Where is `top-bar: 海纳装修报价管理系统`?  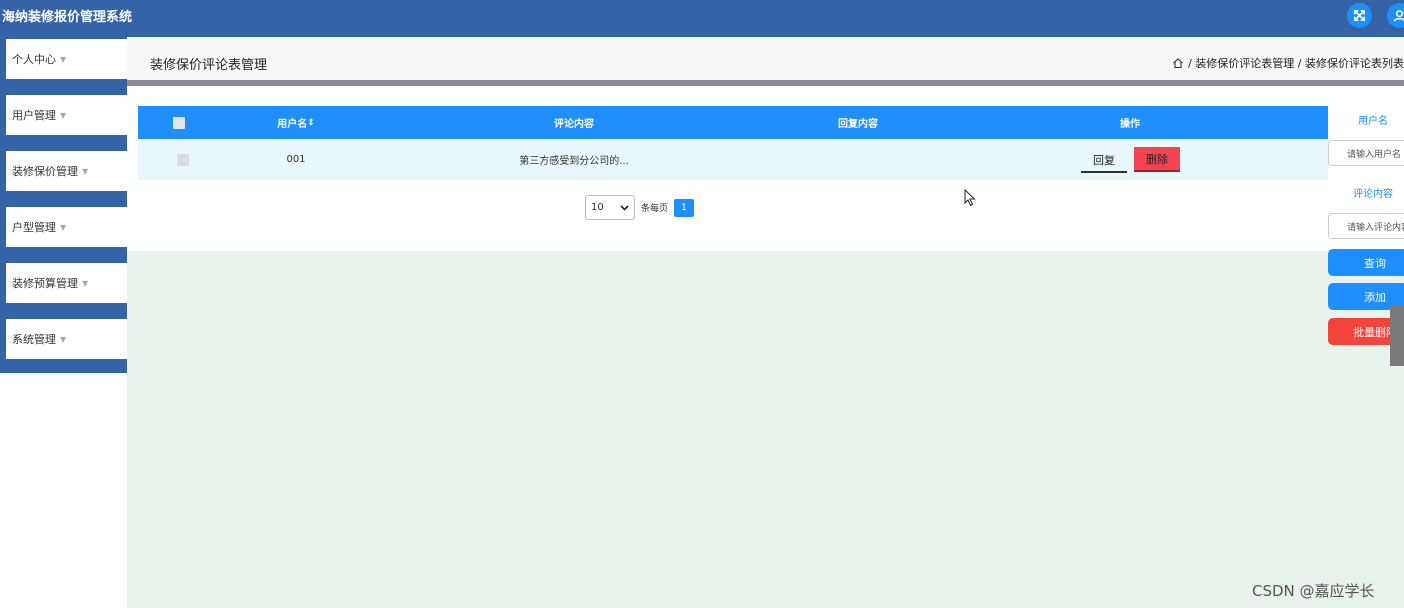 top-bar: 海纳装修报价管理系统 is located at coordinates (702, 18).